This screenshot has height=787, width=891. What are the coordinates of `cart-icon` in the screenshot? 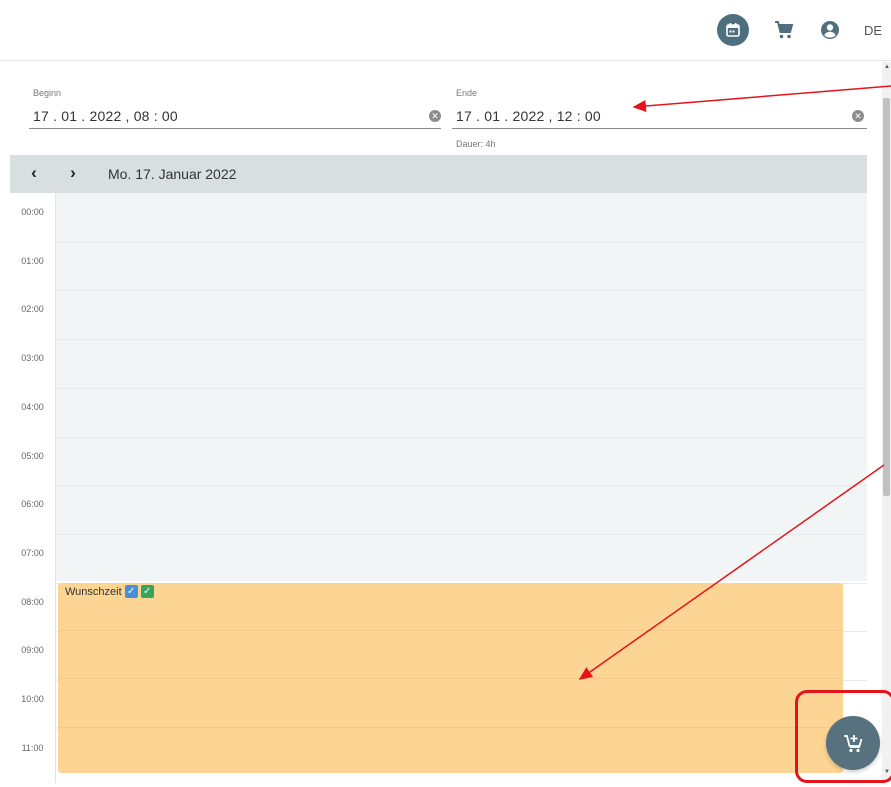 It's located at (784, 30).